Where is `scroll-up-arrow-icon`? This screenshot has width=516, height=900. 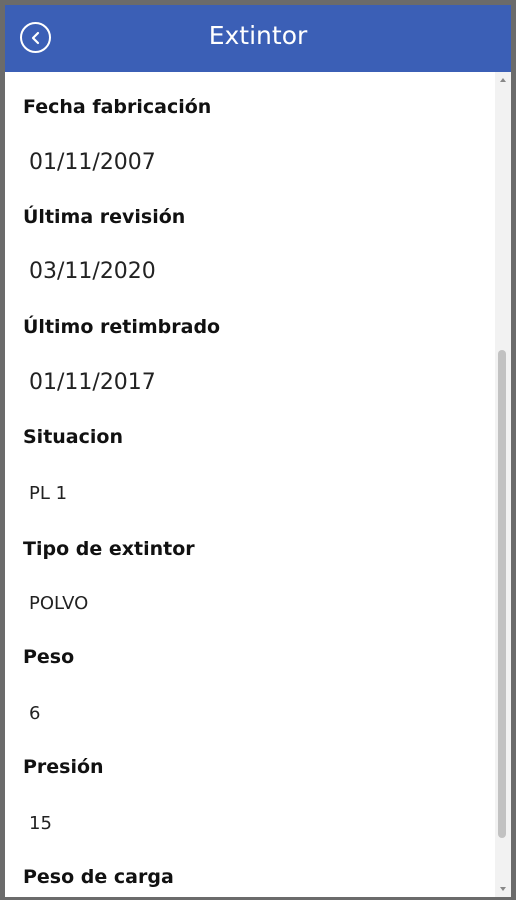
scroll-up-arrow-icon is located at coordinates (503, 80).